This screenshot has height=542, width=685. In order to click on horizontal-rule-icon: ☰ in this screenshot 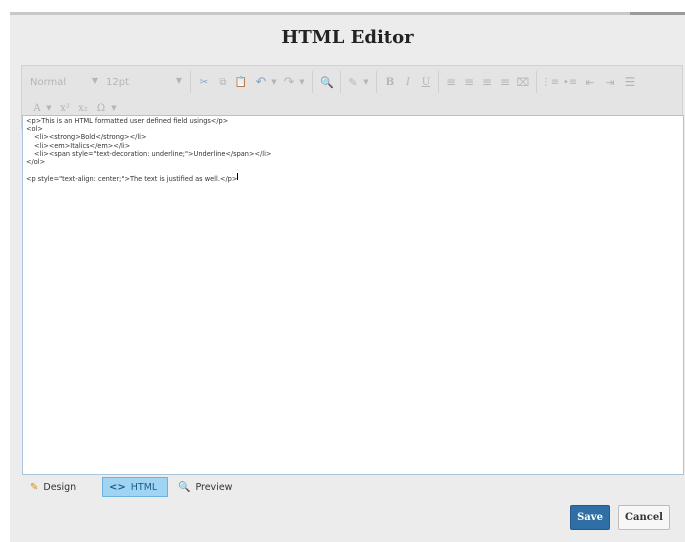, I will do `click(630, 82)`.